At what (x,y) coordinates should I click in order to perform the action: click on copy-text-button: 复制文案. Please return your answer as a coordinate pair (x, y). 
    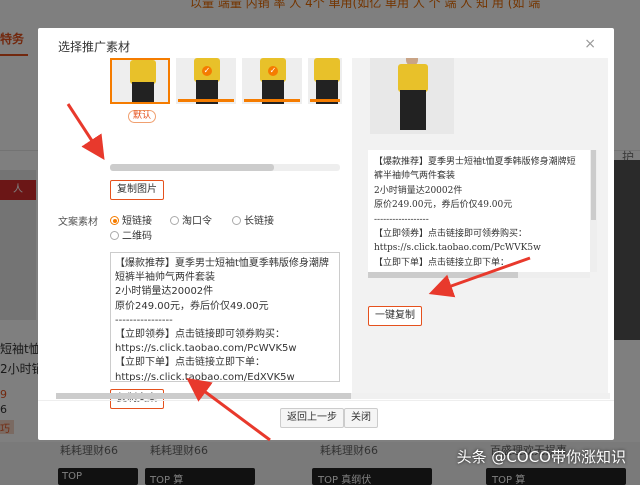
    Looking at the image, I should click on (137, 399).